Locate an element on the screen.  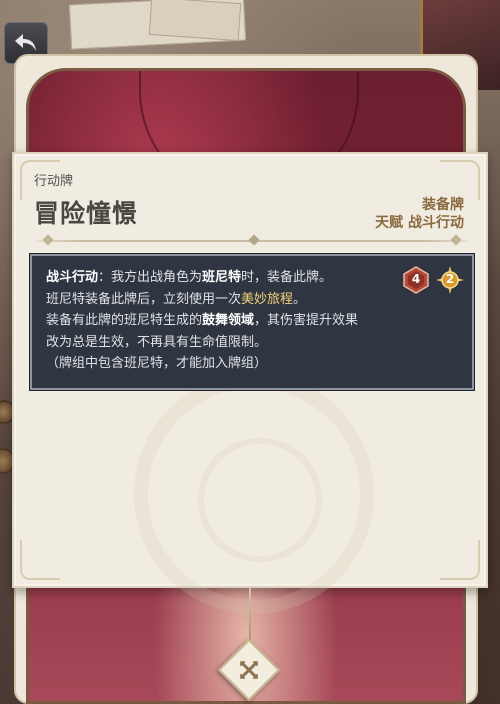
effect-line-1: 战斗行动：我方出战角色为班尼特时，装备此牌。 is located at coordinates (189, 277).